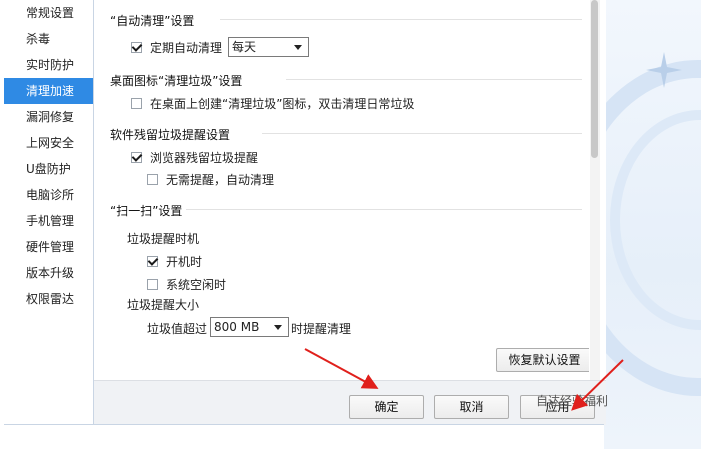  What do you see at coordinates (204, 158) in the screenshot?
I see `browser-residual-label: 浏览器残留垃圾提醒` at bounding box center [204, 158].